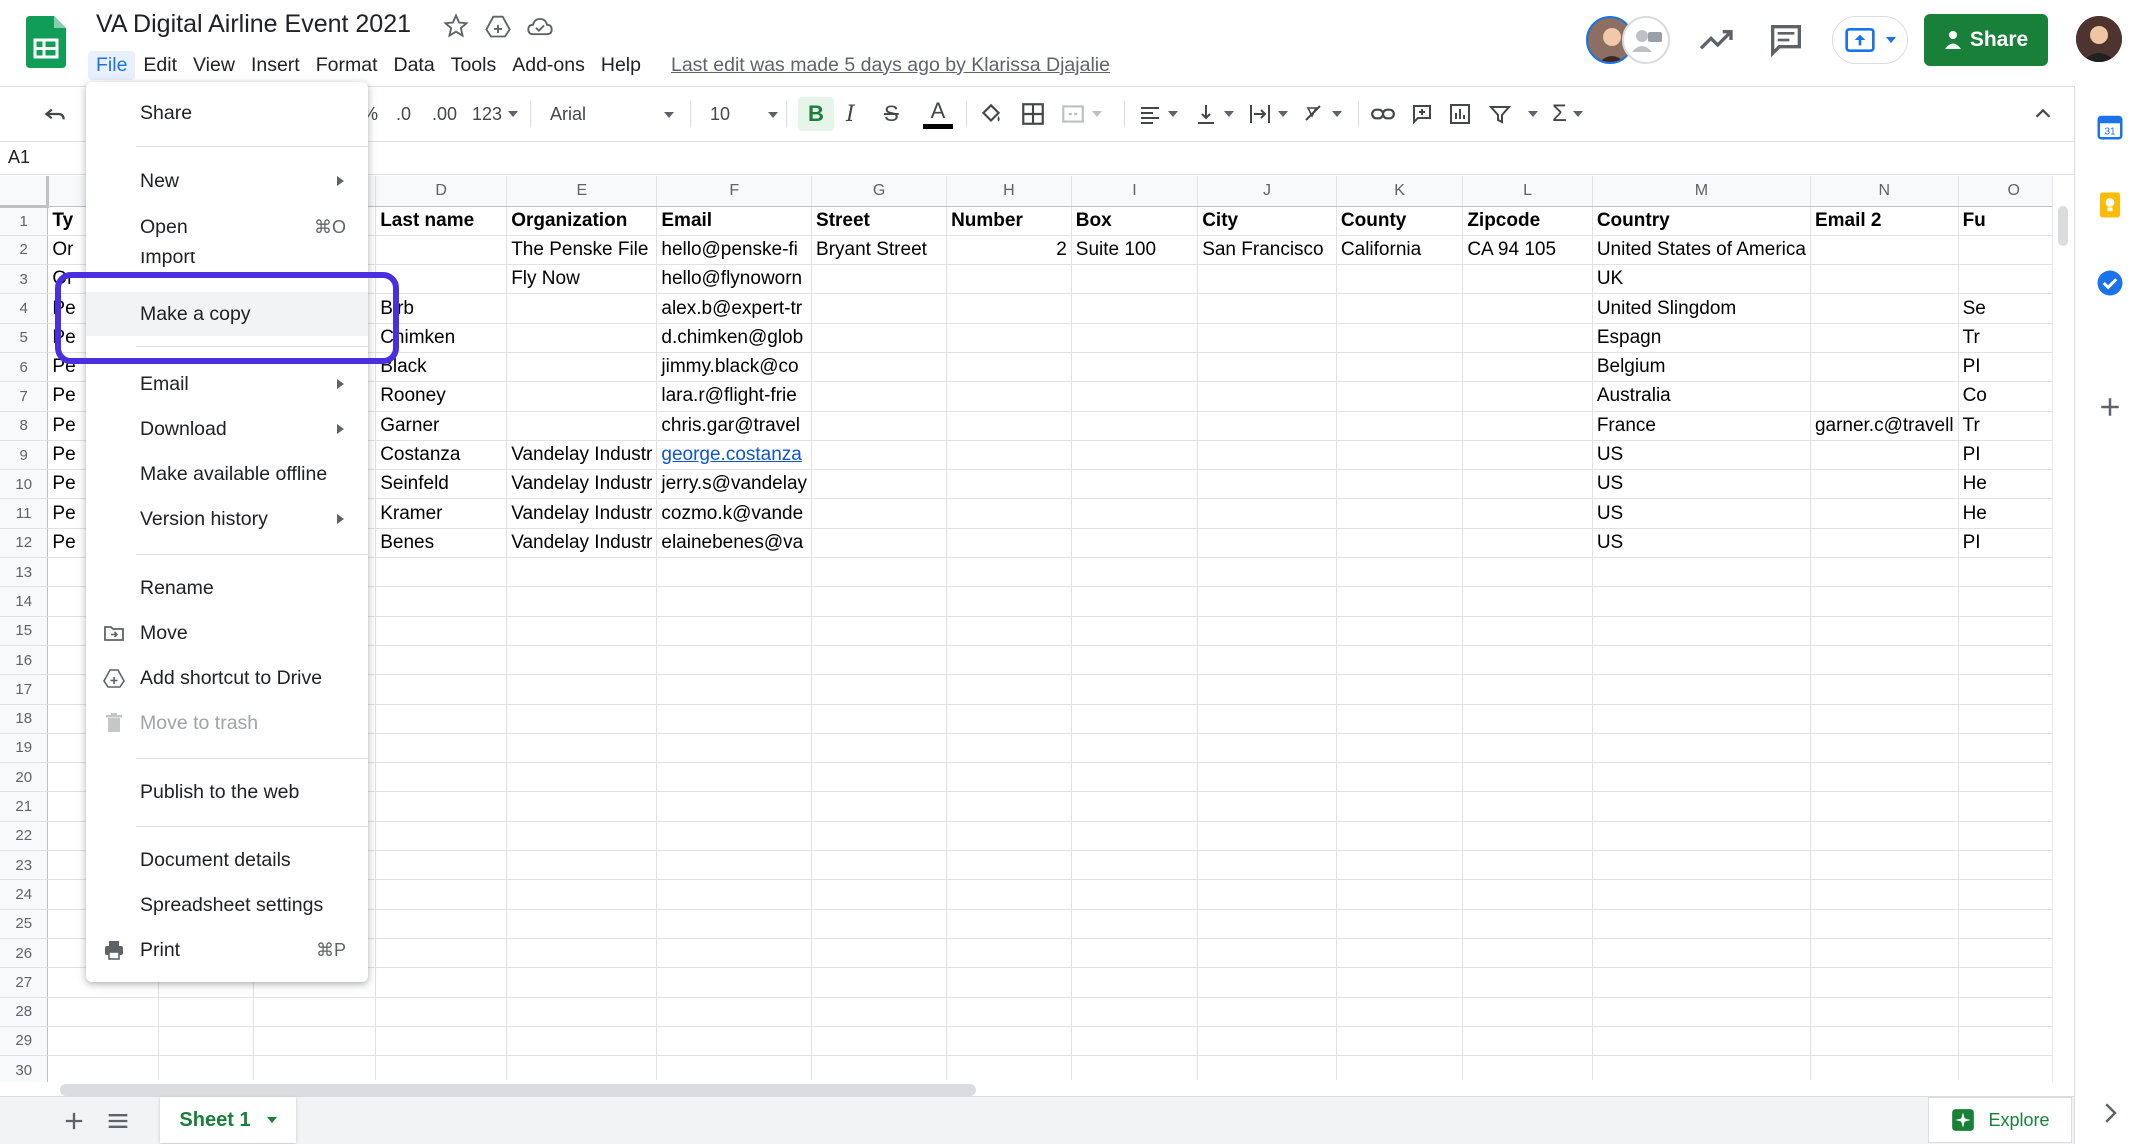  Describe the element at coordinates (2110, 283) in the screenshot. I see `tasks-icon` at that location.